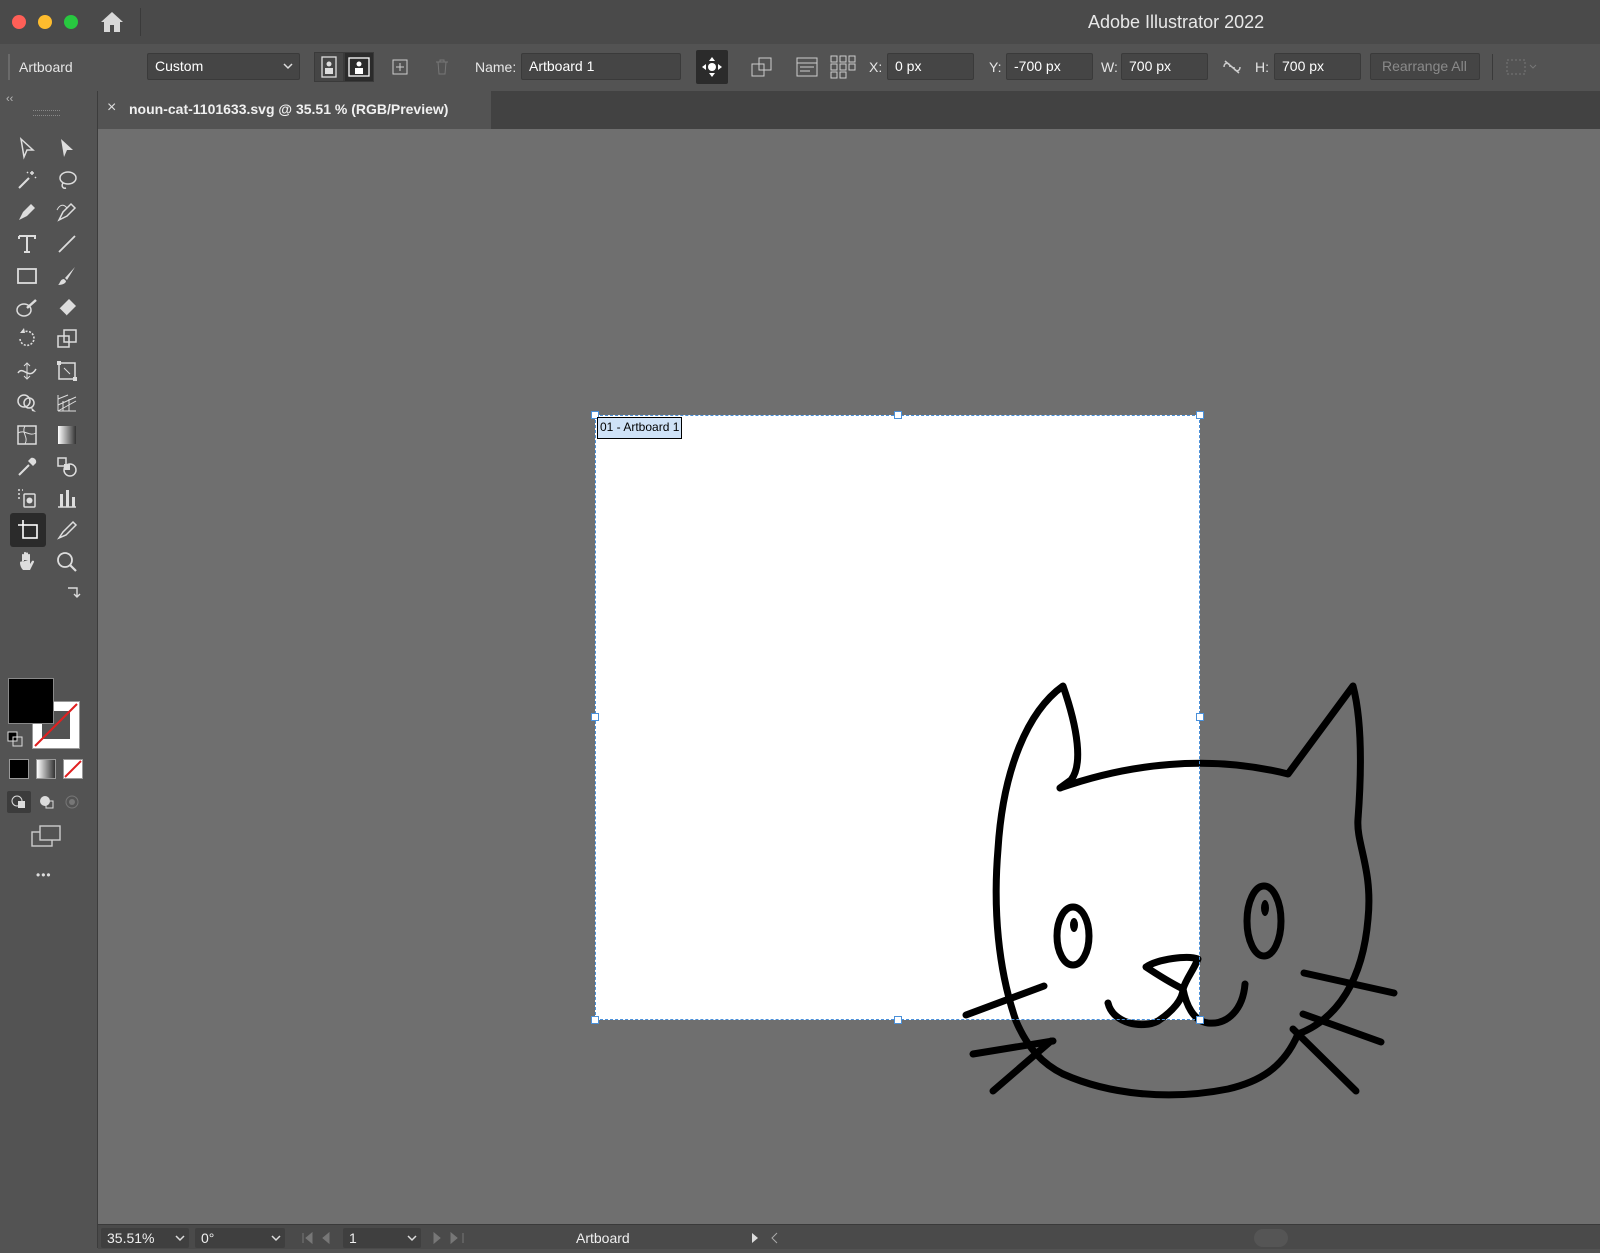  I want to click on w-label: W:, so click(1109, 67).